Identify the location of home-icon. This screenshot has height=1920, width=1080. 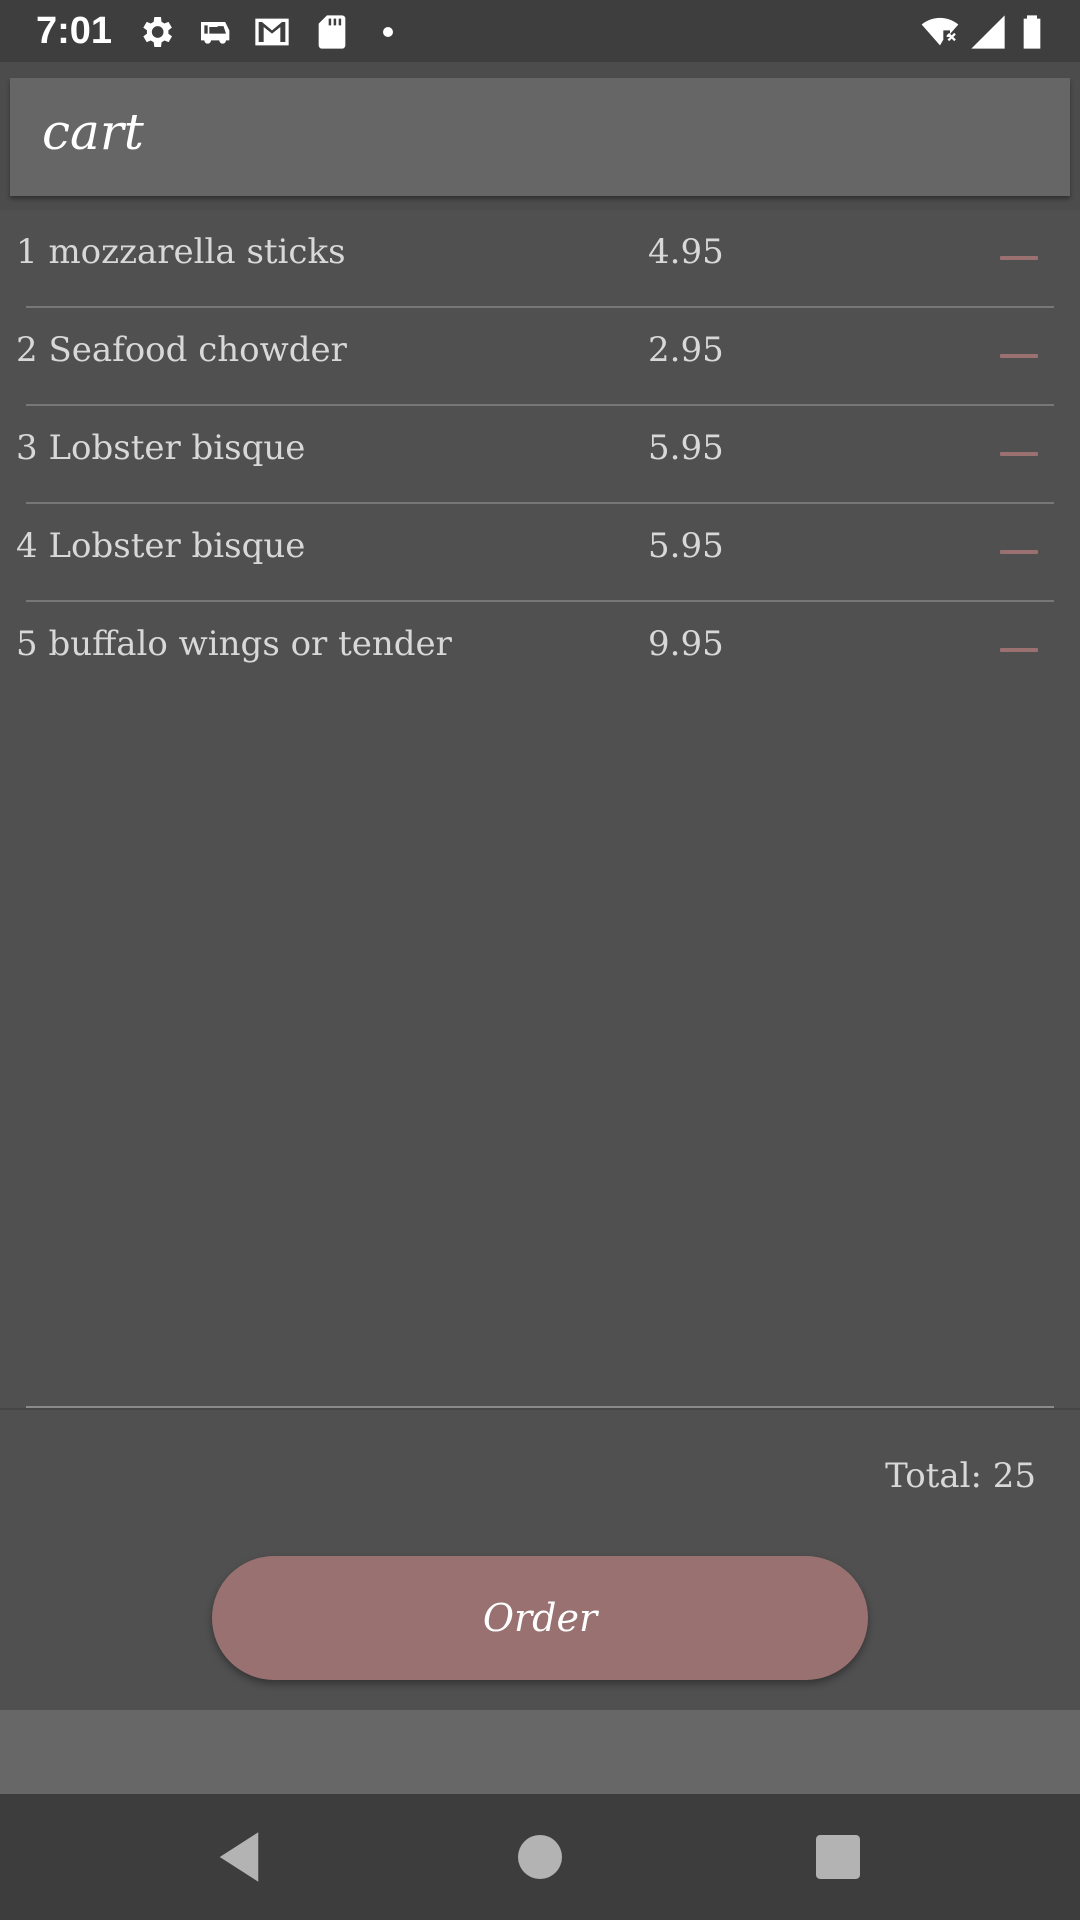
(540, 1857).